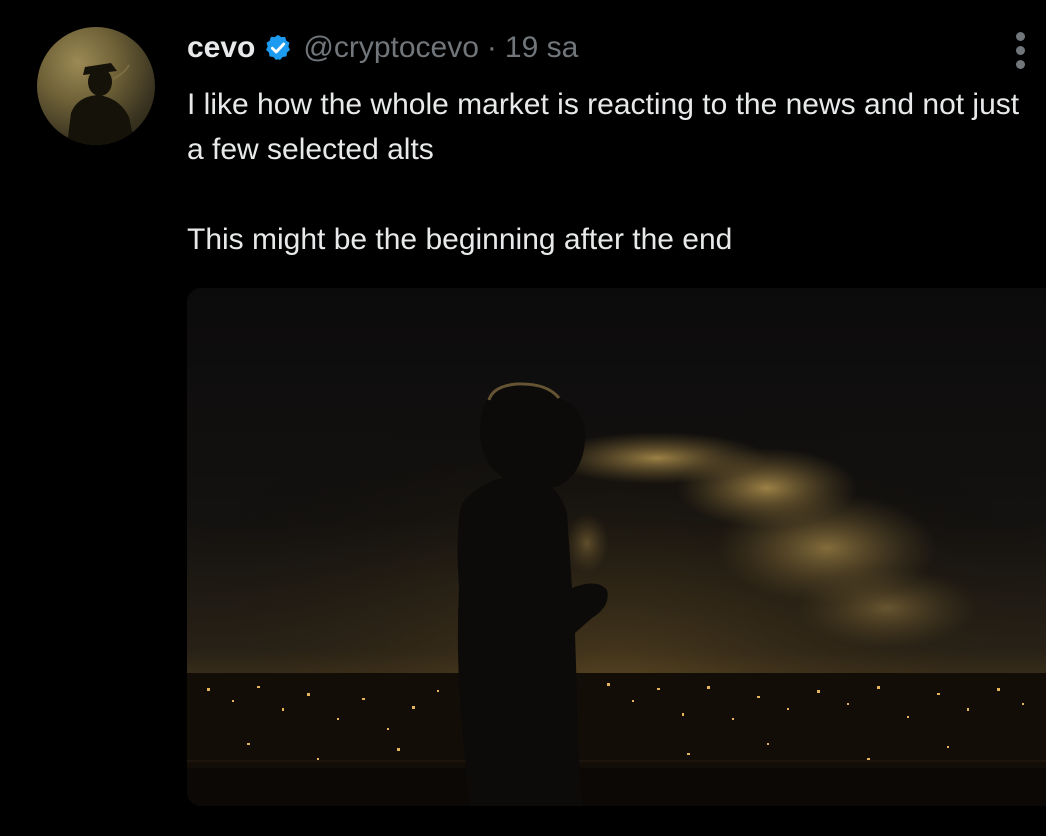 Image resolution: width=1046 pixels, height=836 pixels. What do you see at coordinates (101, 104) in the screenshot?
I see `avatar-silhouette` at bounding box center [101, 104].